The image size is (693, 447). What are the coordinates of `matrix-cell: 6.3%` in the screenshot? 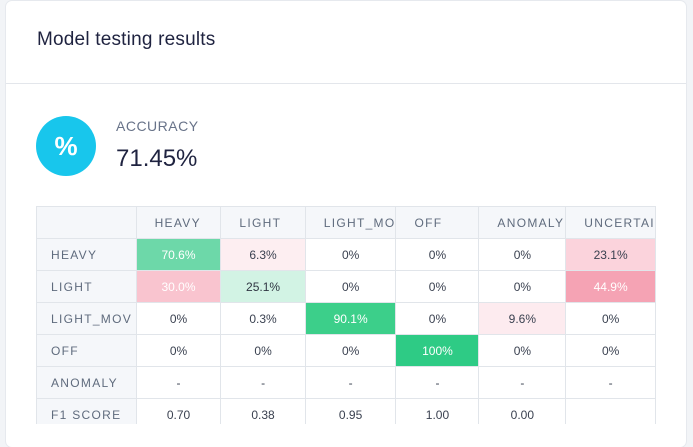 It's located at (263, 254).